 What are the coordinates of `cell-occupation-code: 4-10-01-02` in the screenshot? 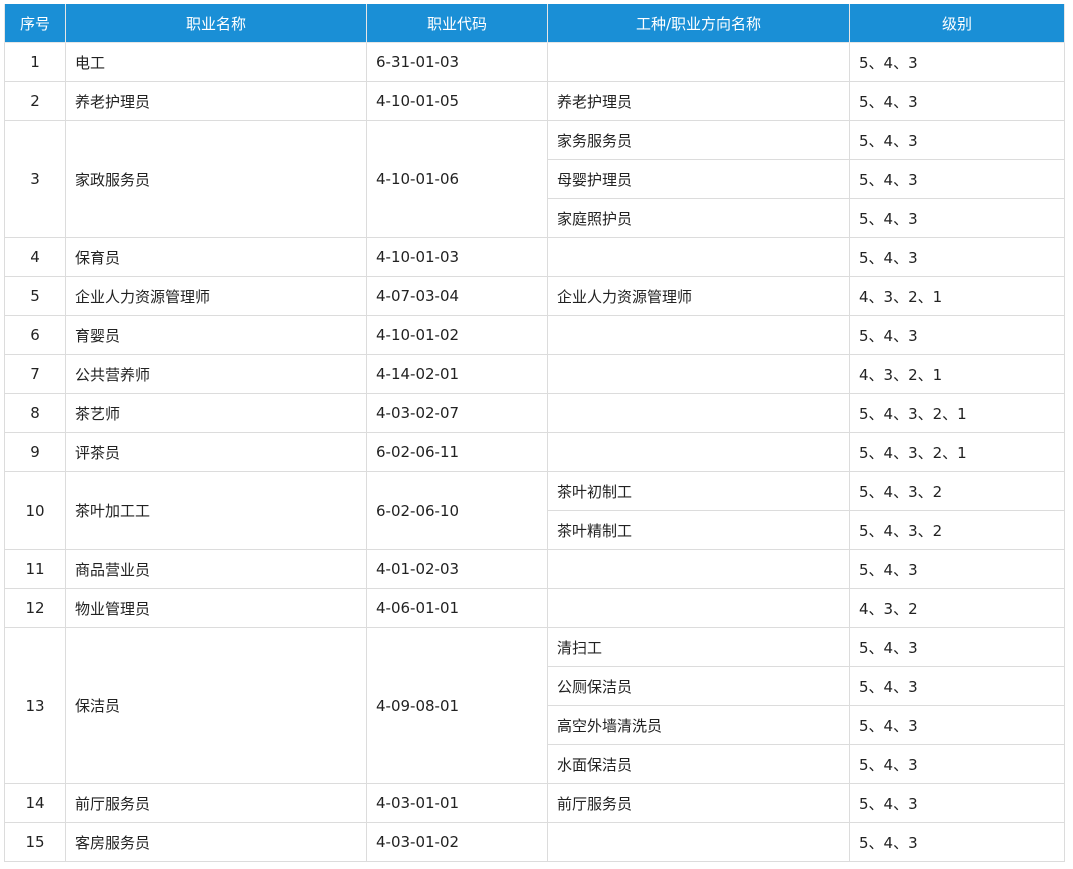 It's located at (457, 335).